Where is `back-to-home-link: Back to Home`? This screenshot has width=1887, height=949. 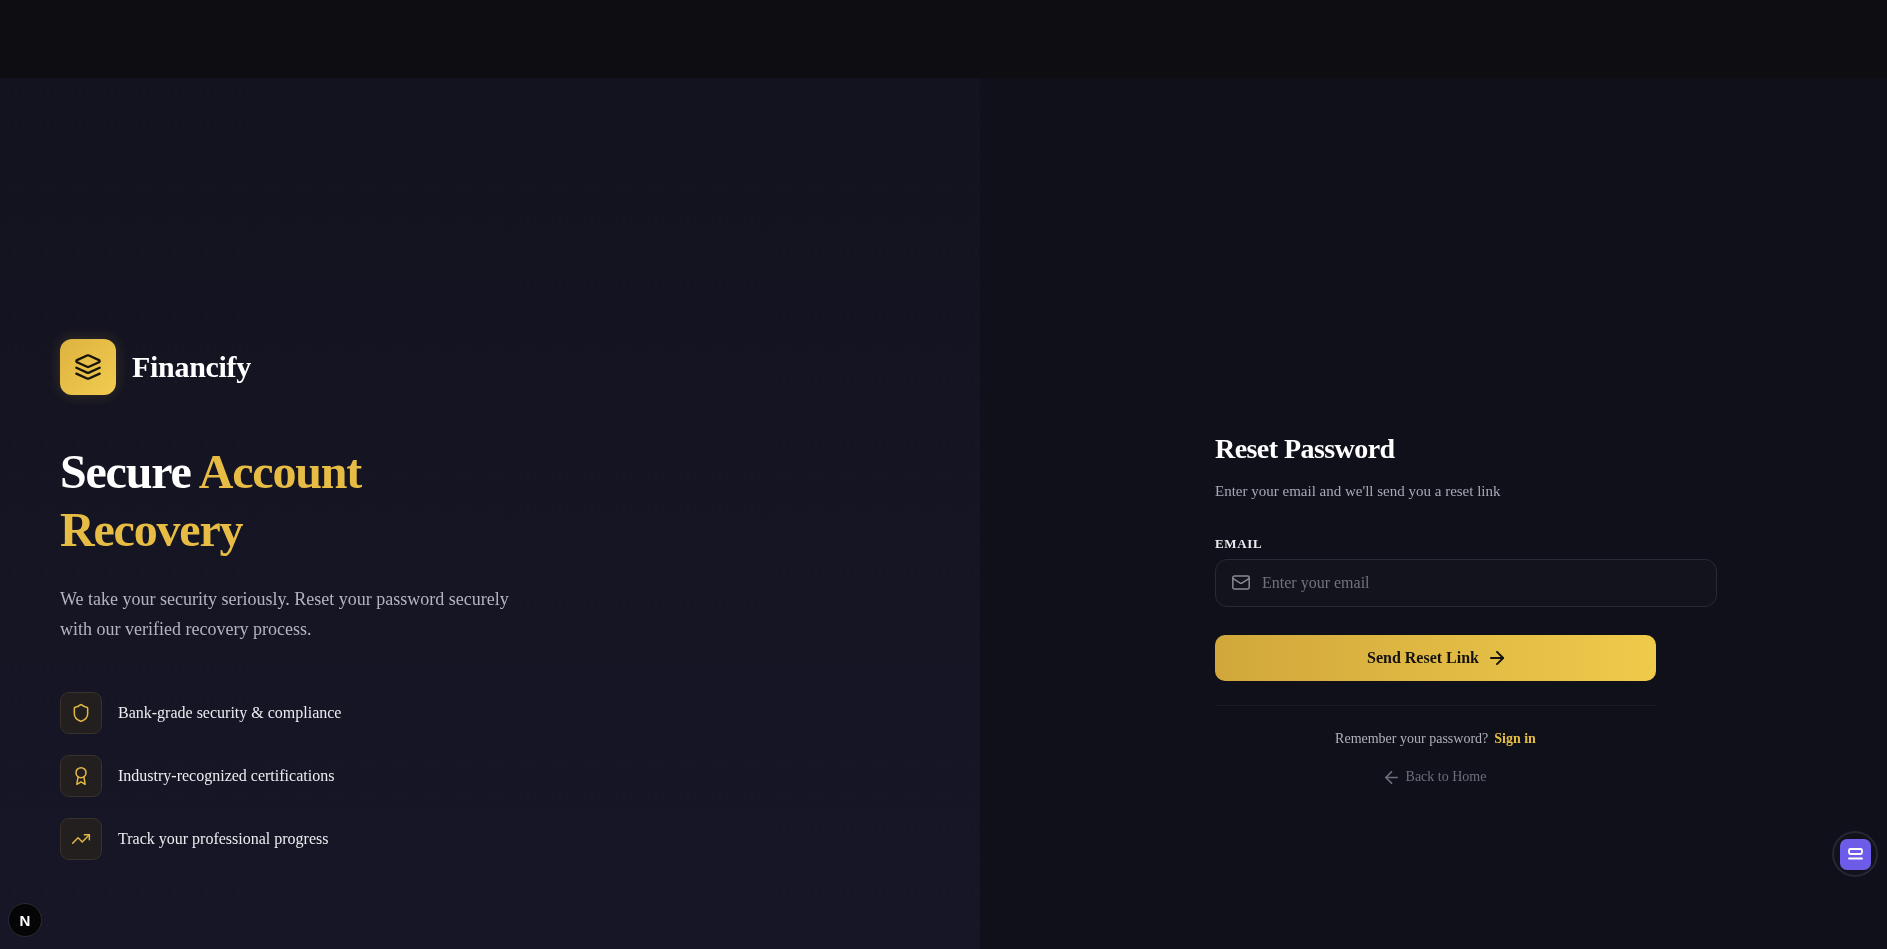 back-to-home-link: Back to Home is located at coordinates (1435, 777).